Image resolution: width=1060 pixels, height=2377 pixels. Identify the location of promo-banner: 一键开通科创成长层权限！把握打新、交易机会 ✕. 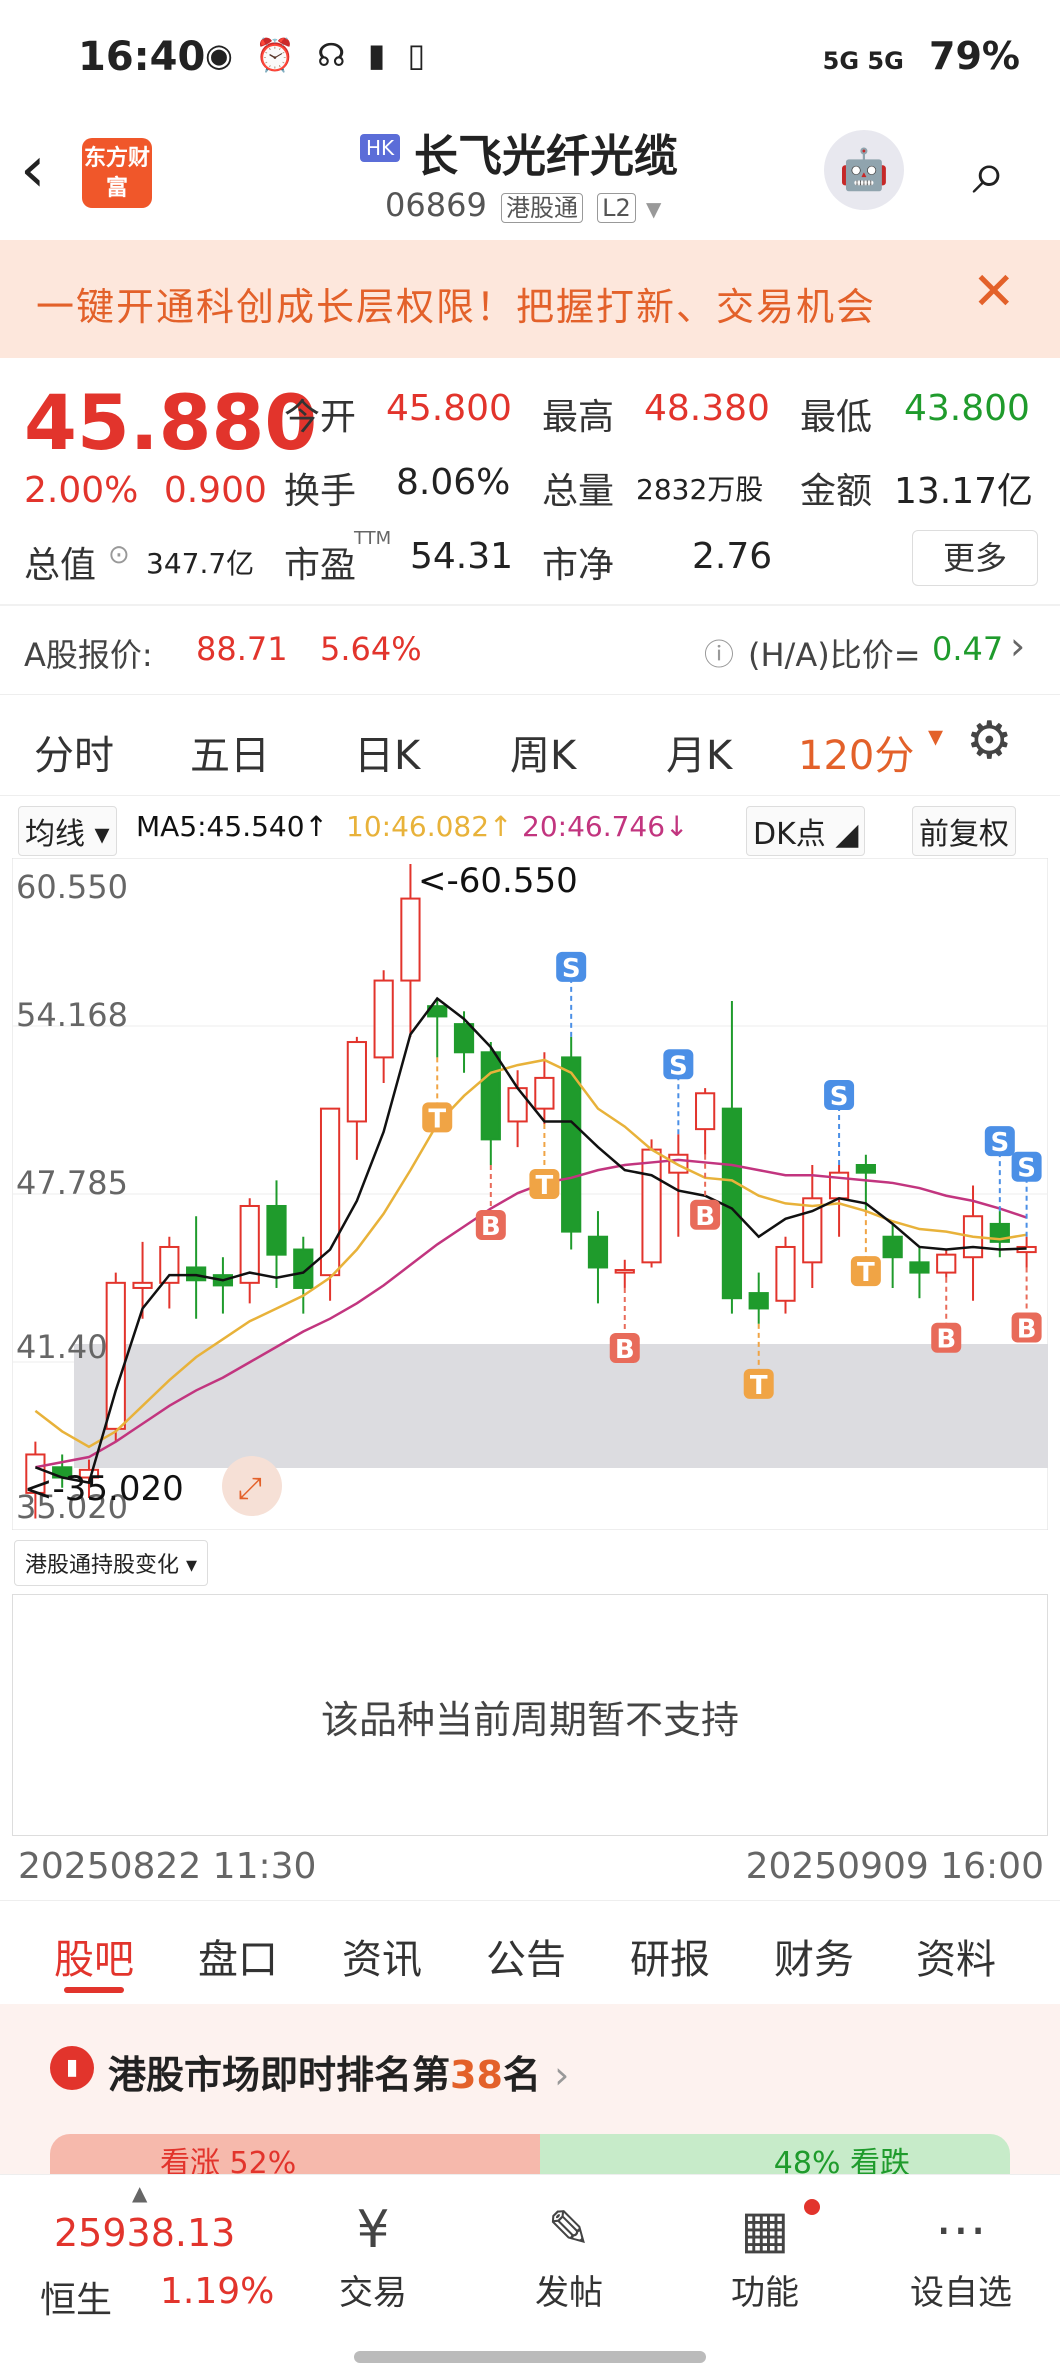
(530, 299).